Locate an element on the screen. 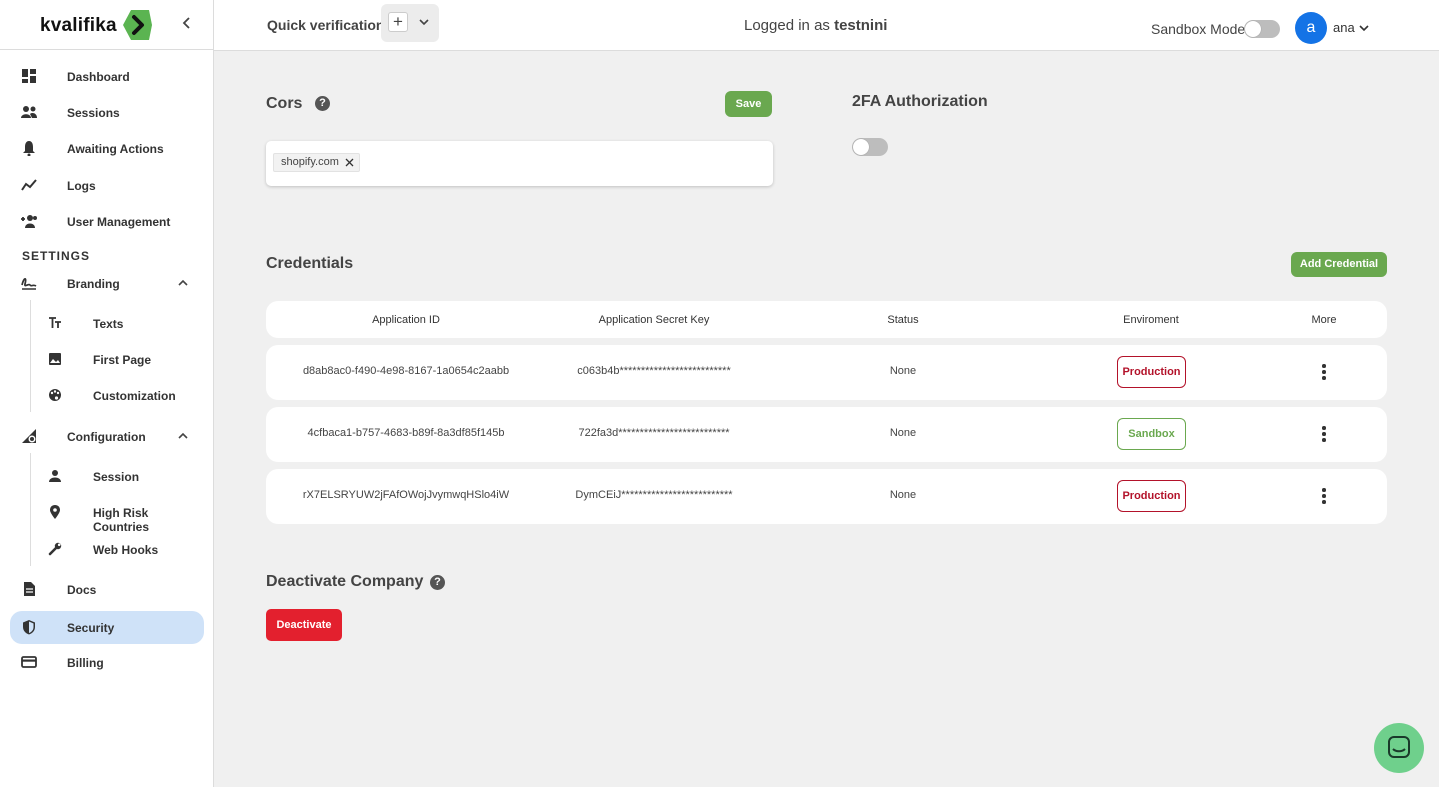  location-pin-icon is located at coordinates (55, 512).